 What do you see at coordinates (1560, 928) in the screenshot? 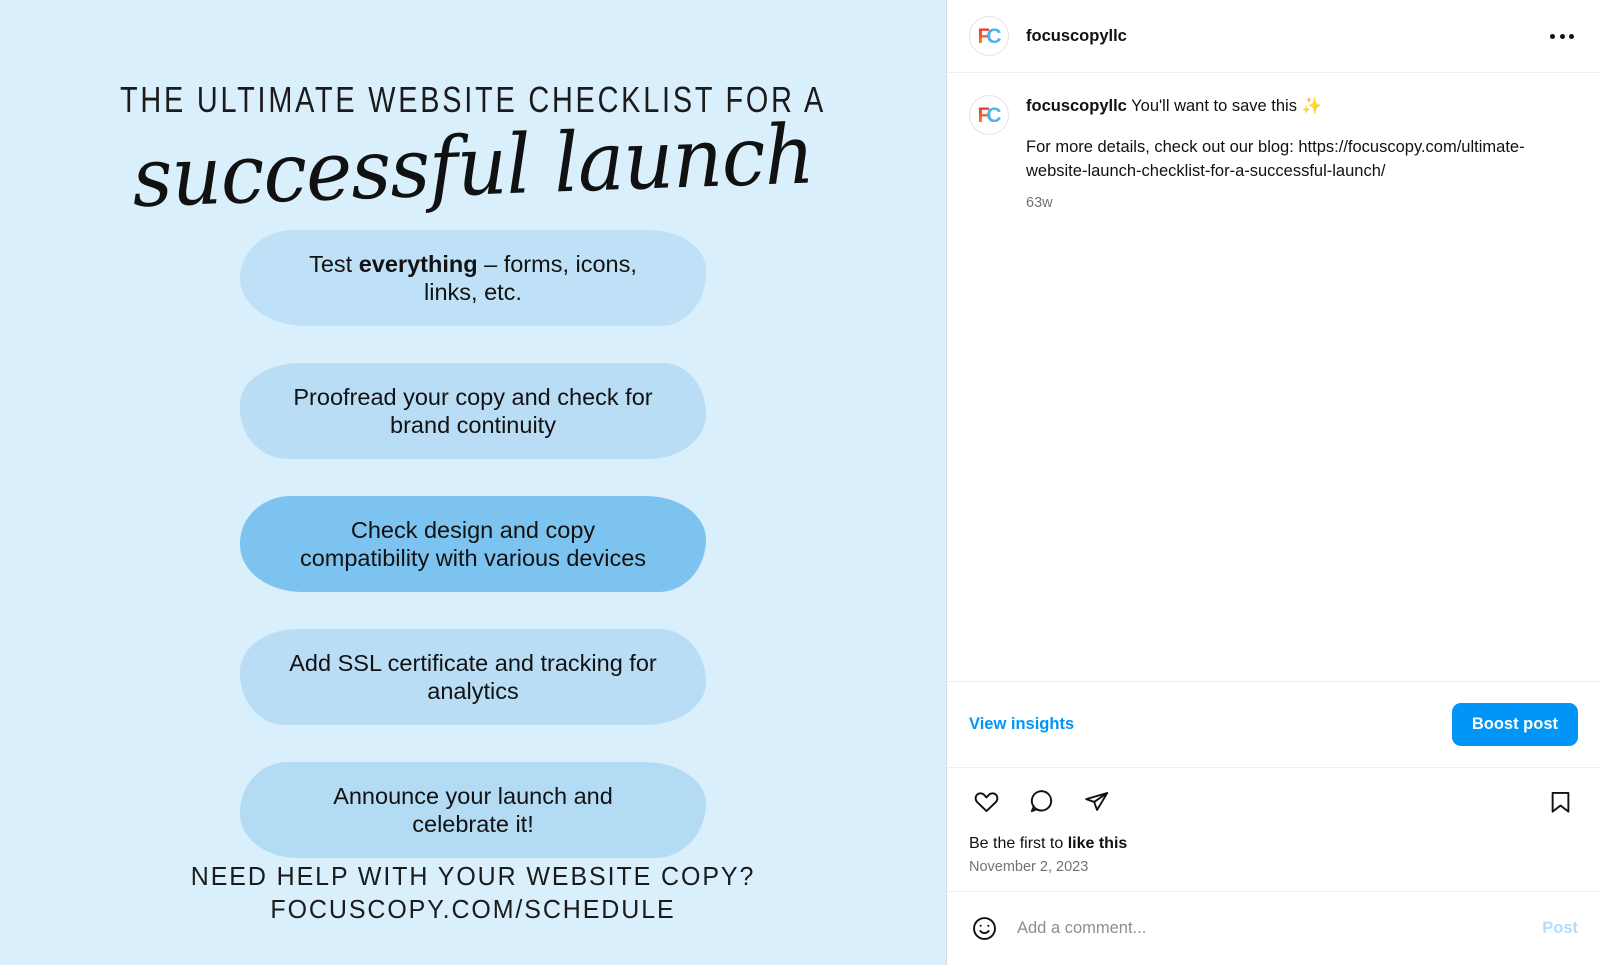
I see `post-comment-button: Post` at bounding box center [1560, 928].